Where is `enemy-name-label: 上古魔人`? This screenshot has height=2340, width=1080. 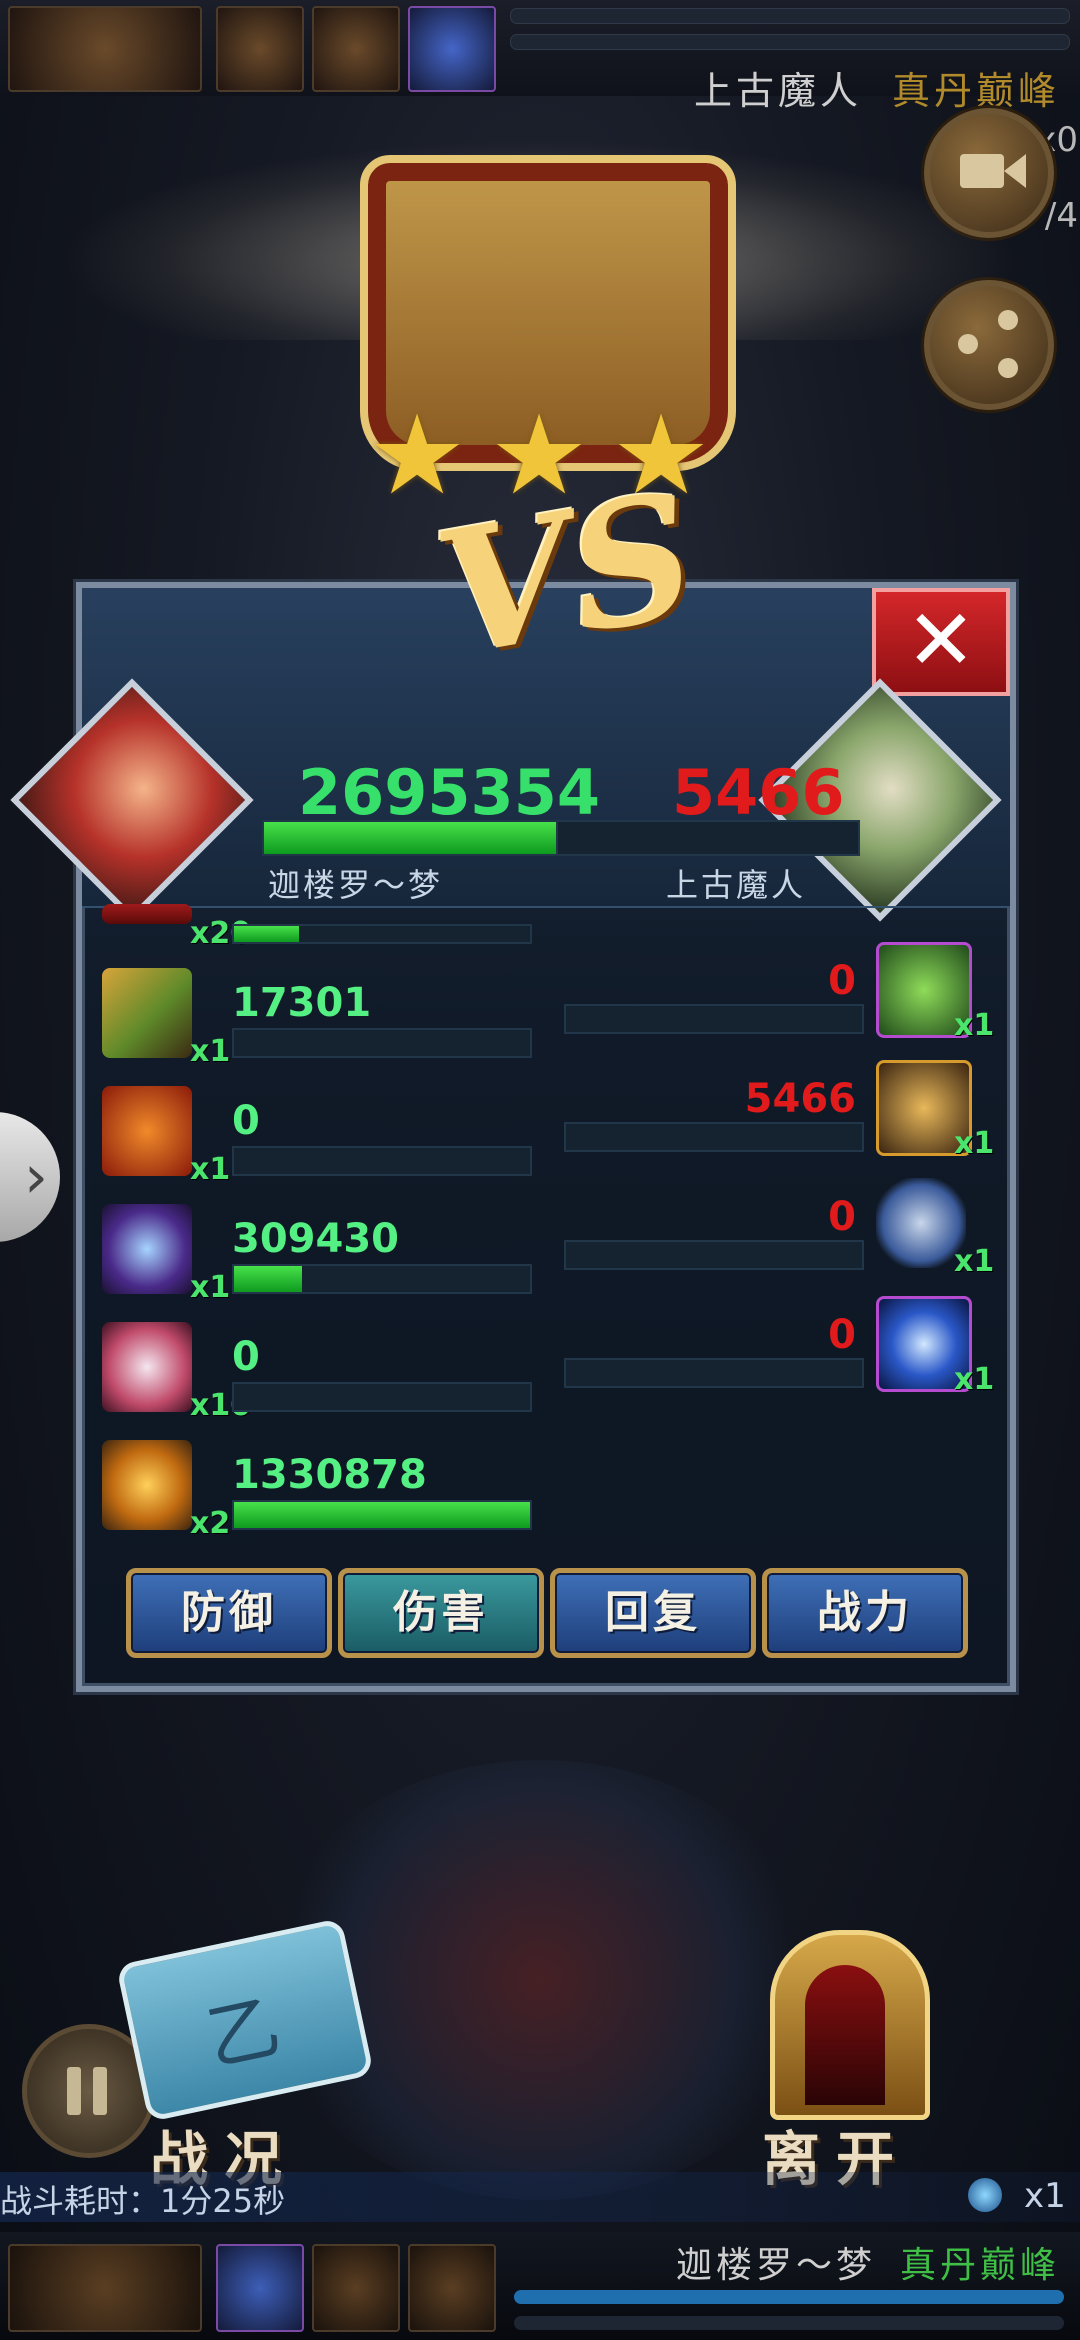
enemy-name-label: 上古魔人 is located at coordinates (736, 885).